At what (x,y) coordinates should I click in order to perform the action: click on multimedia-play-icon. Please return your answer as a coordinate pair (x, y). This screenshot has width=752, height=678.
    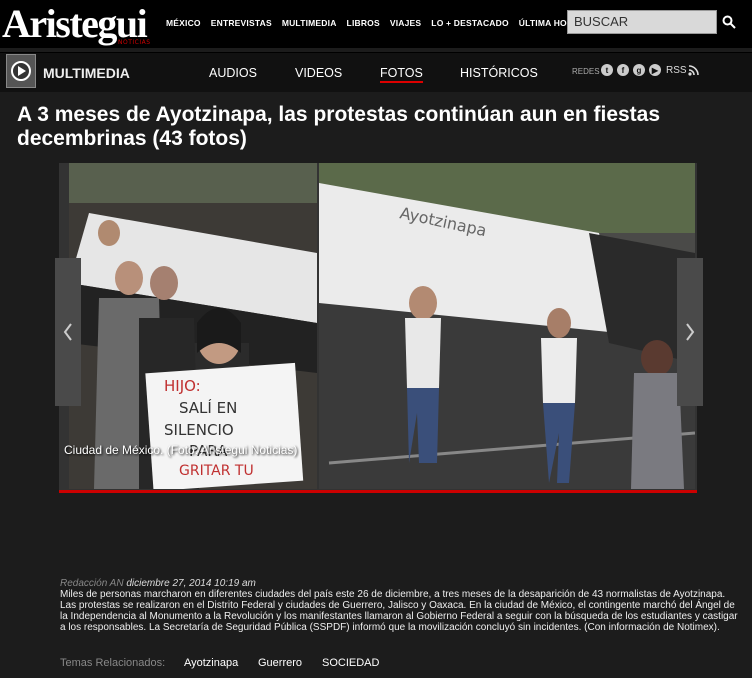
    Looking at the image, I should click on (21, 71).